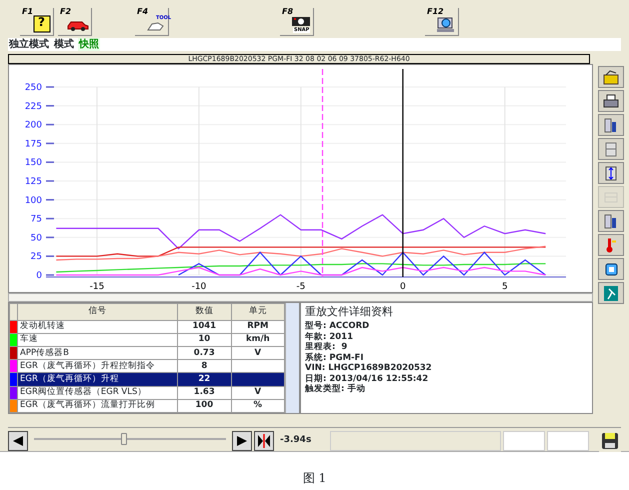 Image resolution: width=629 pixels, height=490 pixels. What do you see at coordinates (611, 293) in the screenshot?
I see `exit-icon` at bounding box center [611, 293].